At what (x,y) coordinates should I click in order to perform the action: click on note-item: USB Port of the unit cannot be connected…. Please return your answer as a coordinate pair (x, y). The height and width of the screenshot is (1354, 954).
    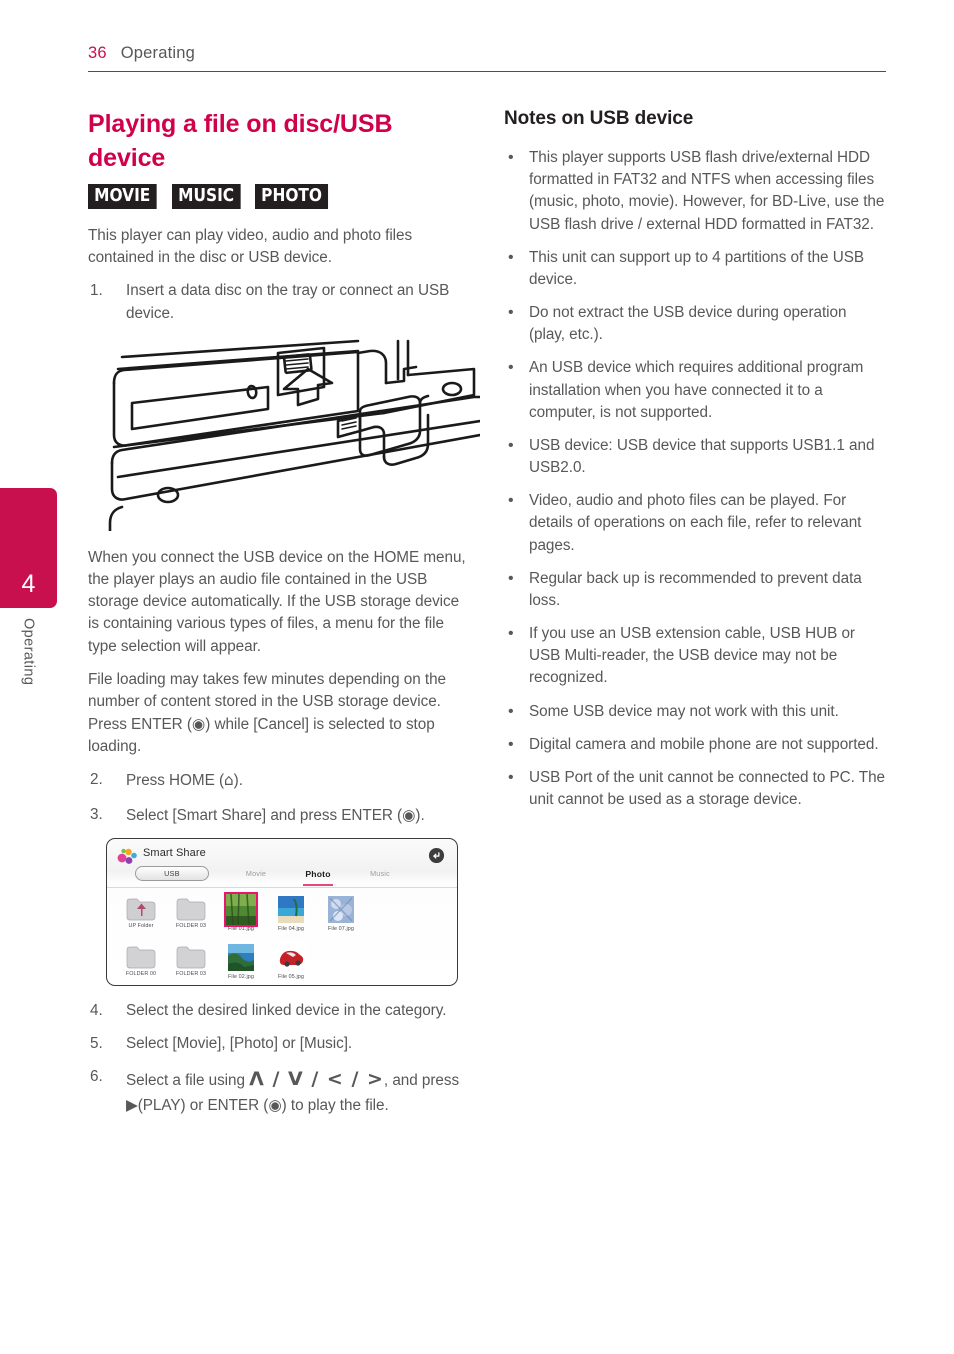
    Looking at the image, I should click on (695, 788).